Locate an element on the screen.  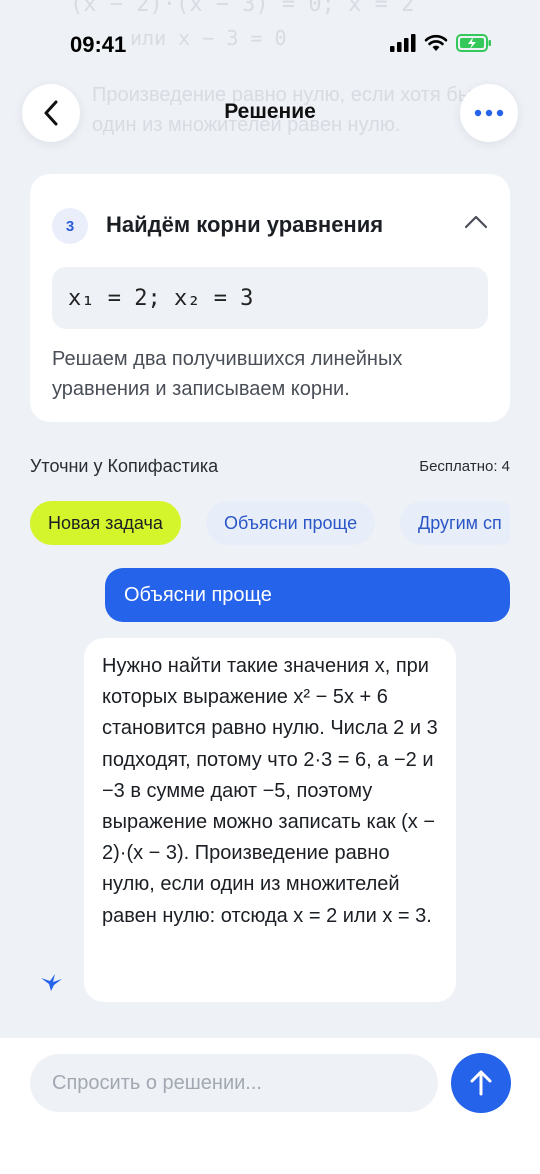
send-button is located at coordinates (481, 1083).